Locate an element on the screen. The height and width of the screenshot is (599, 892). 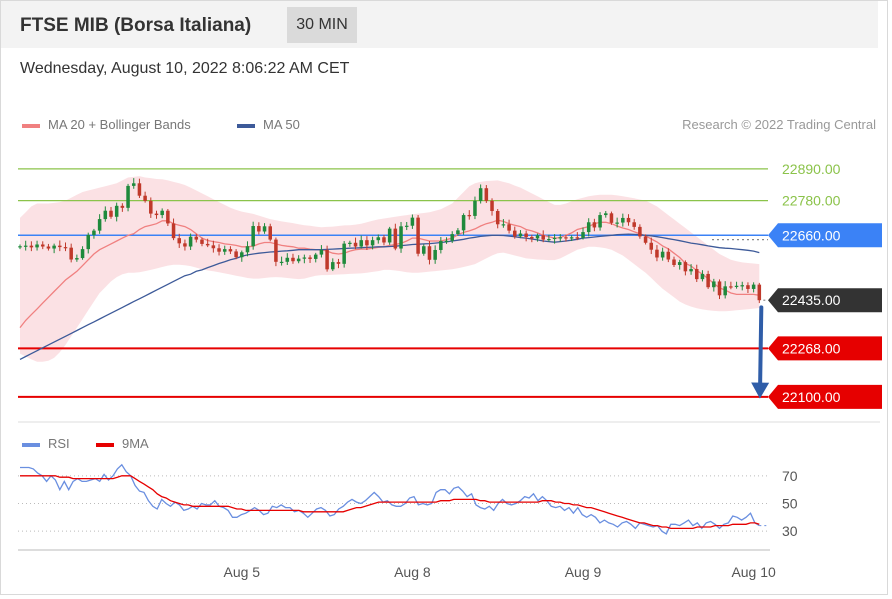
level-label-pivot-2: 22660.00 is located at coordinates (811, 235).